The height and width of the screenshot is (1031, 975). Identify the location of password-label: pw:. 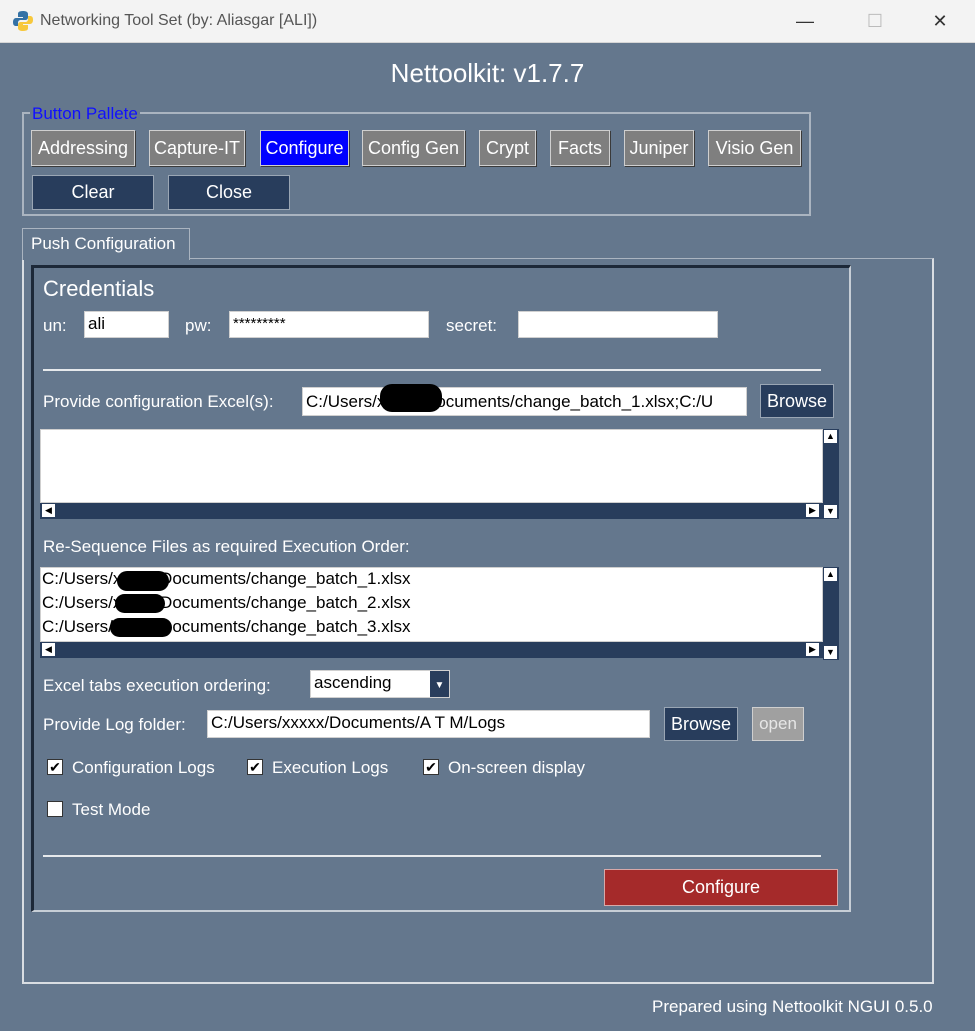
(198, 325).